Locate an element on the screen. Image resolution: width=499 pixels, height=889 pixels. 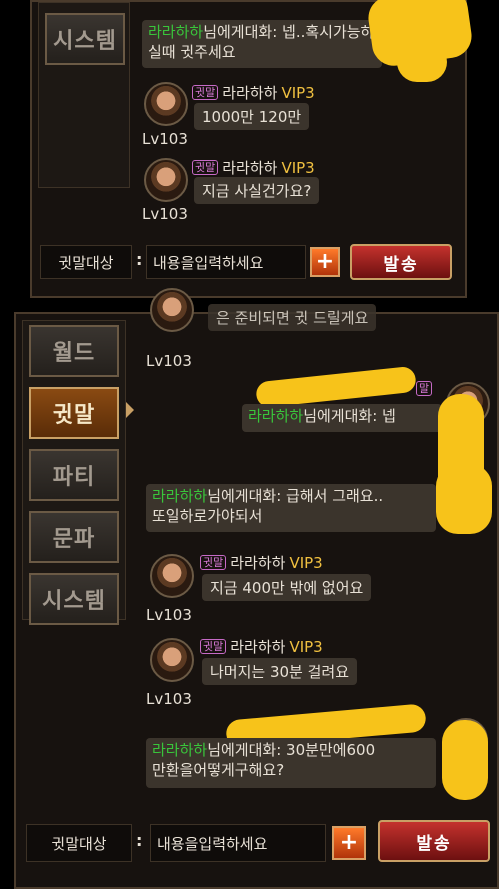
chat-message: 라라하하님에게대화: 30분만에600 만환을어떻게구해요? is located at coordinates (291, 763).